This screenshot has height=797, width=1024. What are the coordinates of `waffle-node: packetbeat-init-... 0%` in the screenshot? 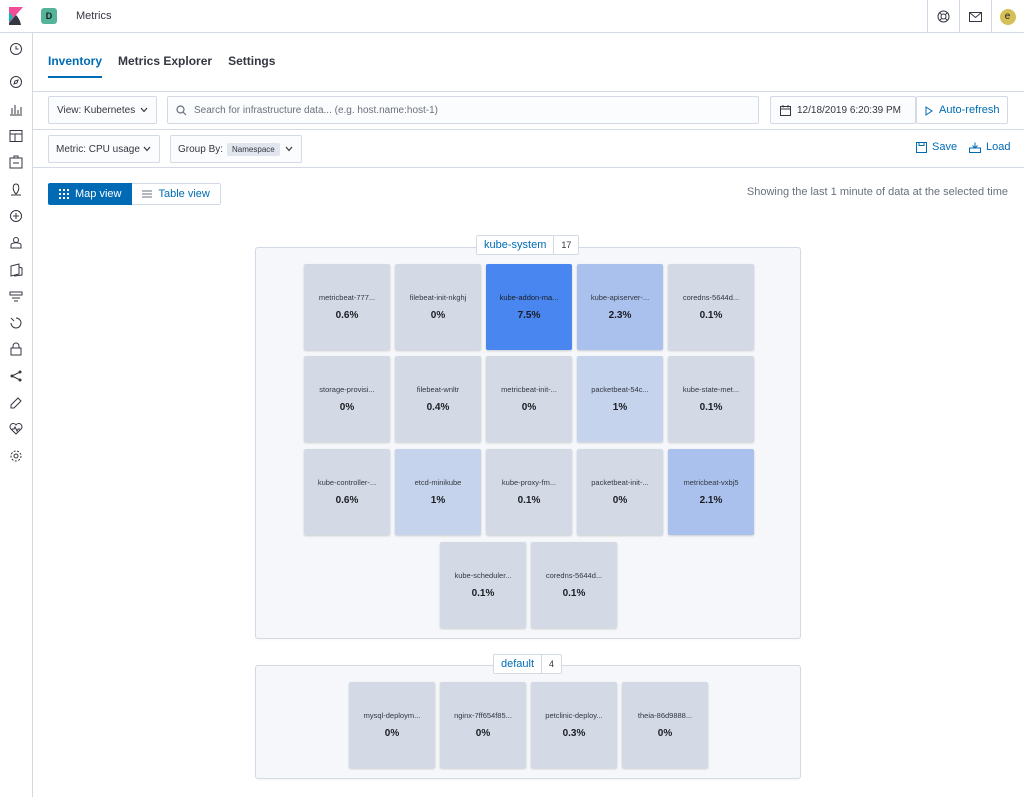 It's located at (620, 492).